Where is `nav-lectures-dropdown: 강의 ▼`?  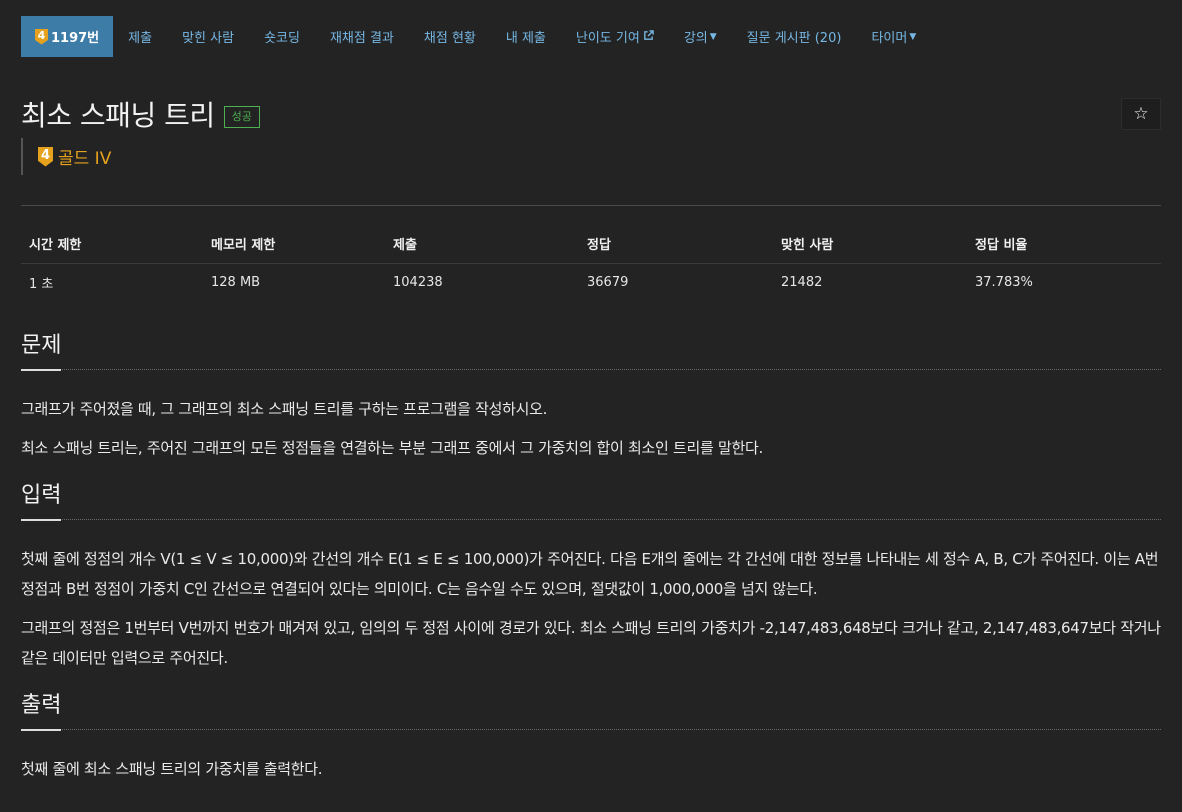
nav-lectures-dropdown: 강의 ▼ is located at coordinates (700, 36).